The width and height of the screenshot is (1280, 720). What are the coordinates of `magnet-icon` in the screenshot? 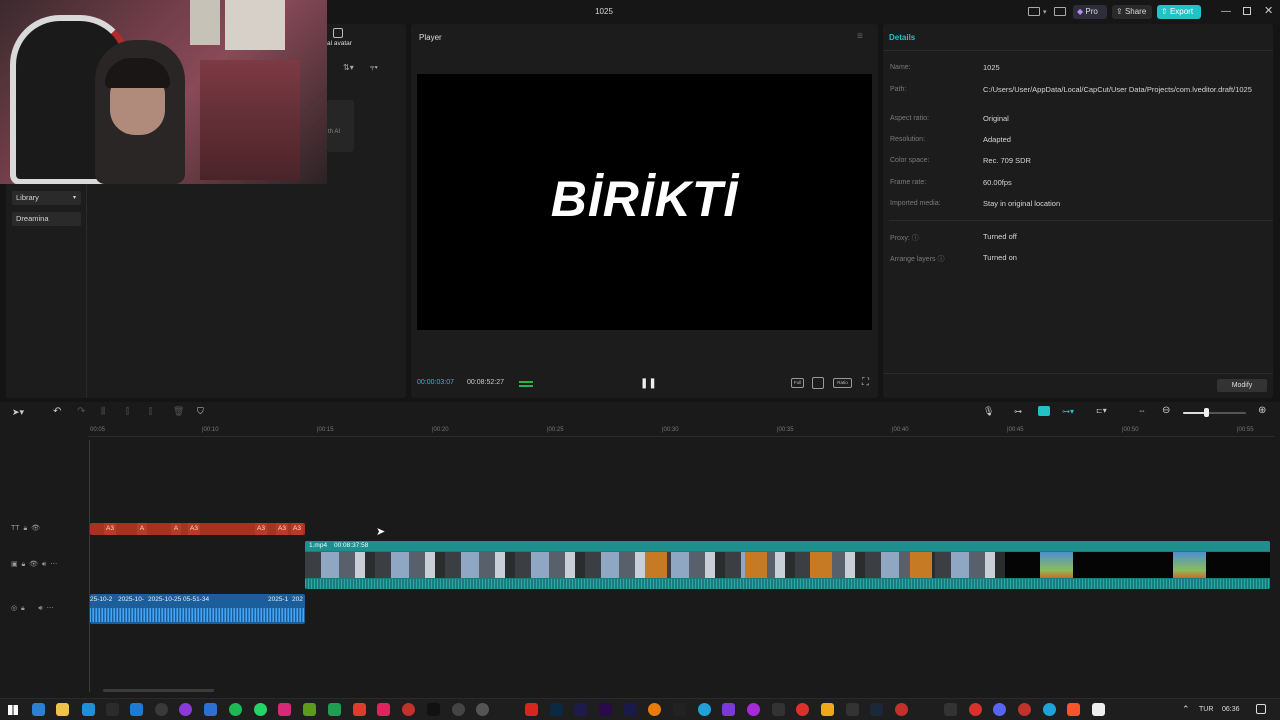 It's located at (1044, 411).